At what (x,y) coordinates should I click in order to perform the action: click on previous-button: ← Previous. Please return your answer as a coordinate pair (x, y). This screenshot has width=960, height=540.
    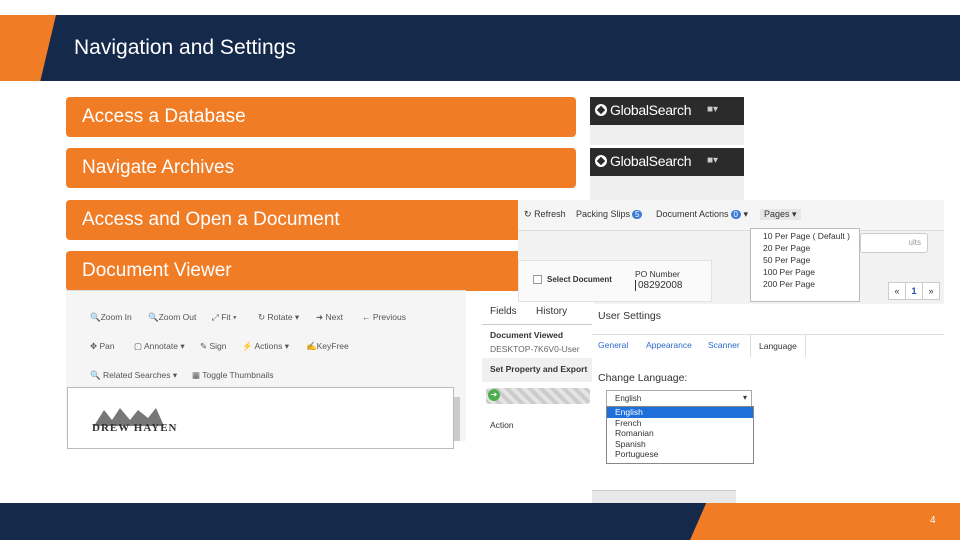
    Looking at the image, I should click on (384, 317).